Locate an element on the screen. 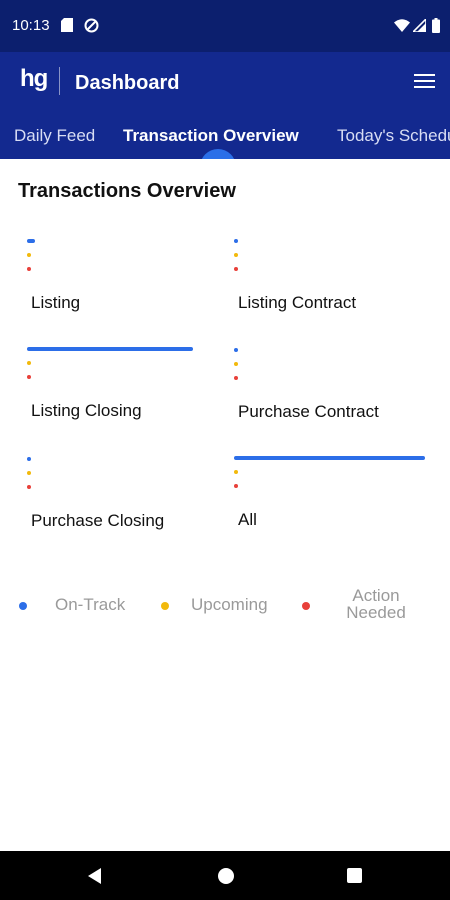  status-time: 10:13 is located at coordinates (31, 25).